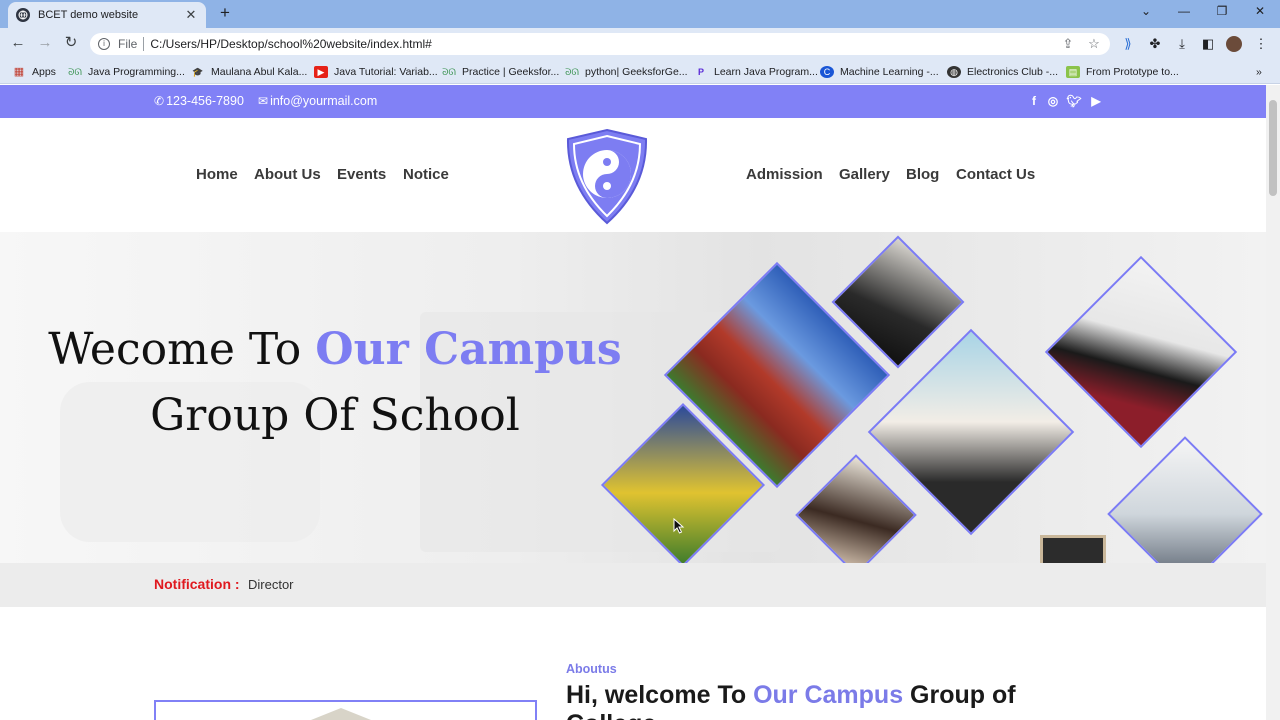 Image resolution: width=1280 pixels, height=720 pixels. Describe the element at coordinates (1128, 44) in the screenshot. I see `extension-wave-icon: ⟫` at that location.